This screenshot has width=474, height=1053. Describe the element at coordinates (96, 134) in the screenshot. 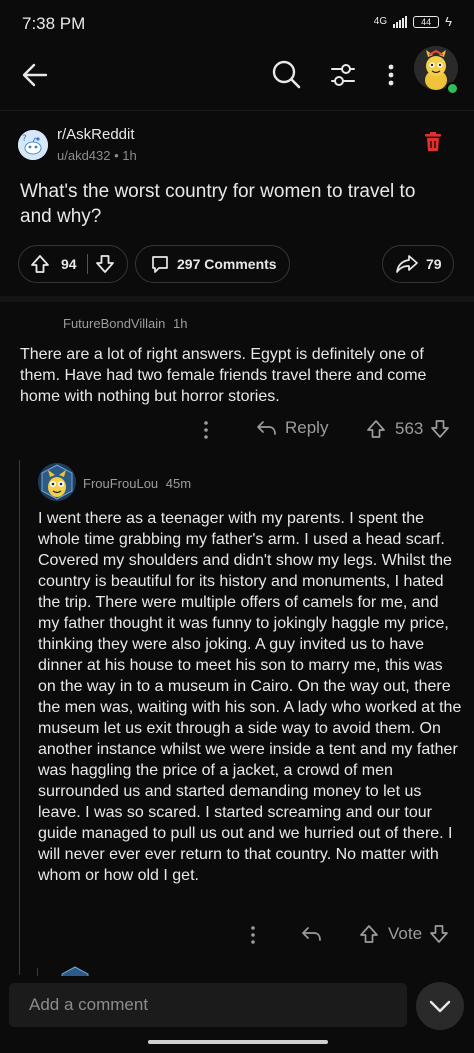

I see `subreddit-name: r/AskReddit` at that location.